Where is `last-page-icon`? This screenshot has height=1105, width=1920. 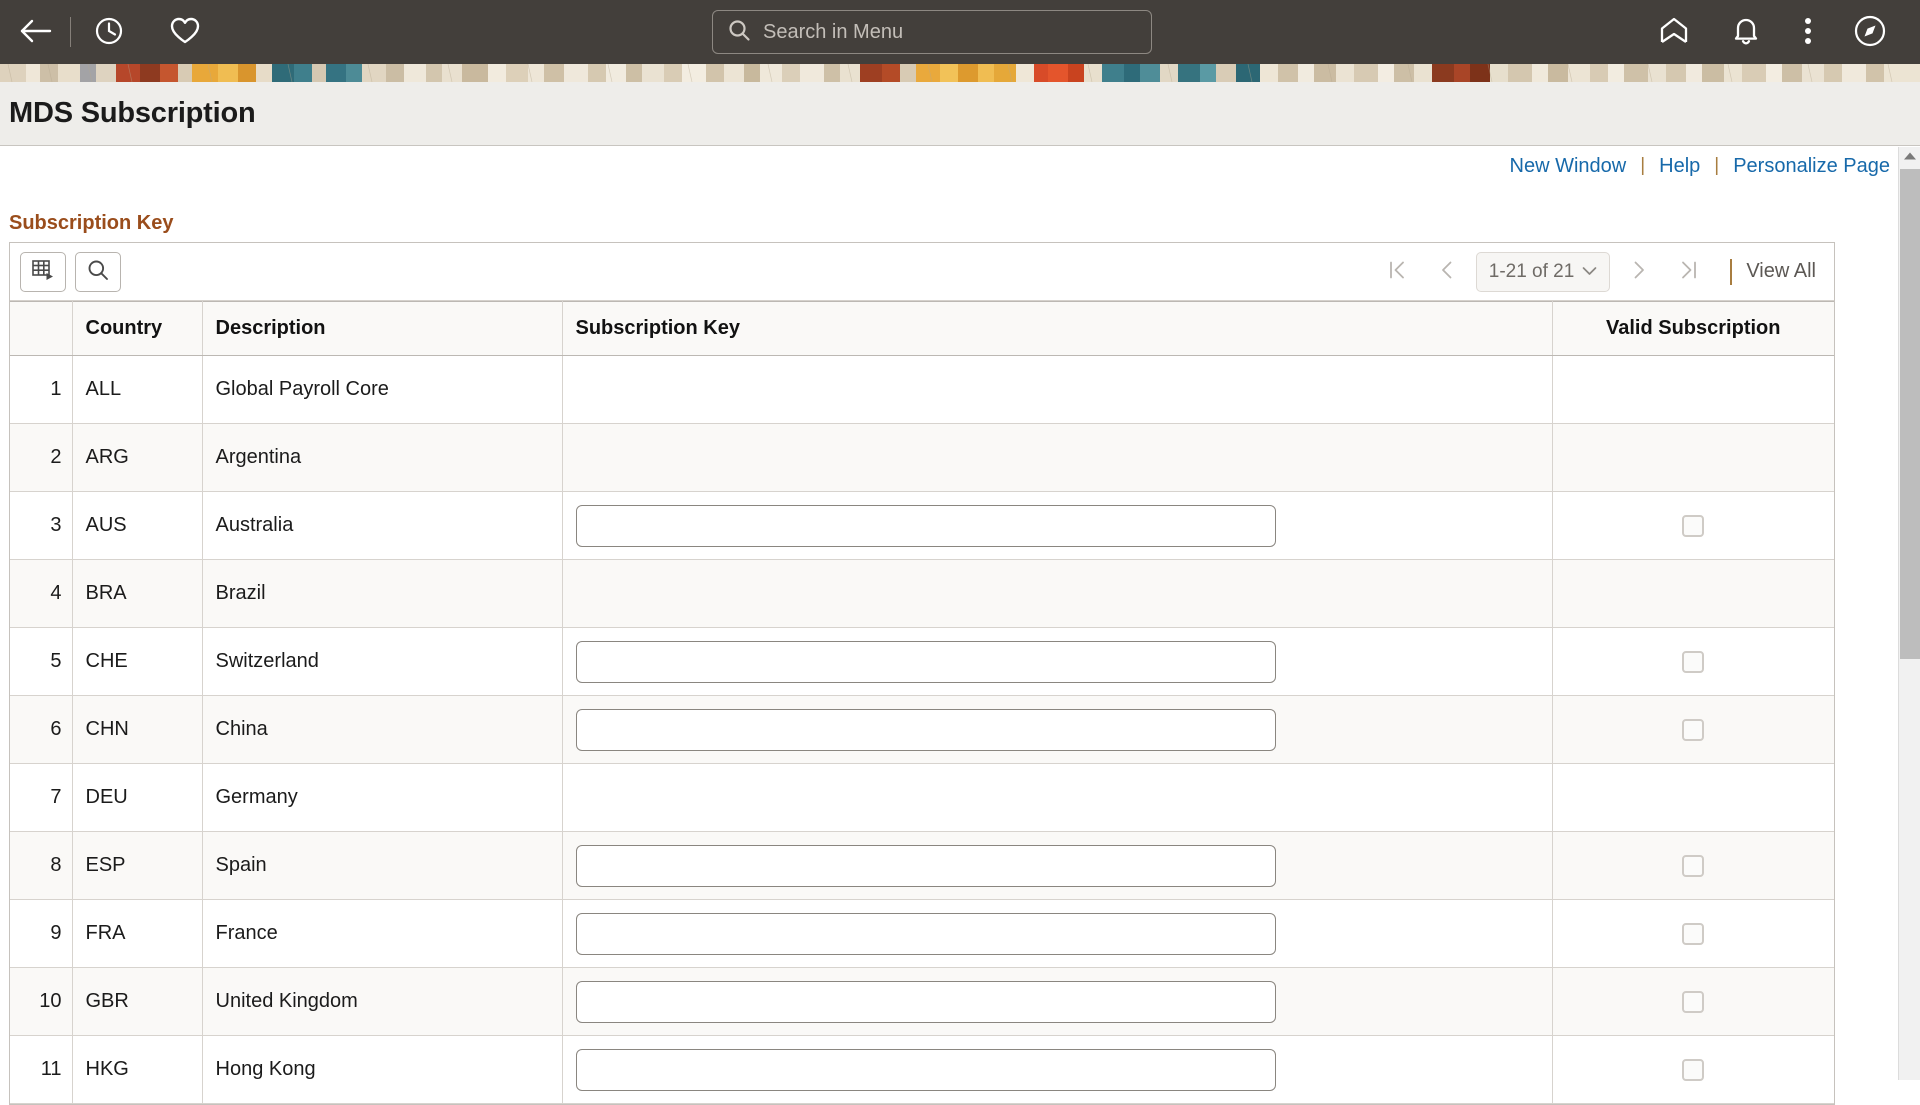 last-page-icon is located at coordinates (1689, 271).